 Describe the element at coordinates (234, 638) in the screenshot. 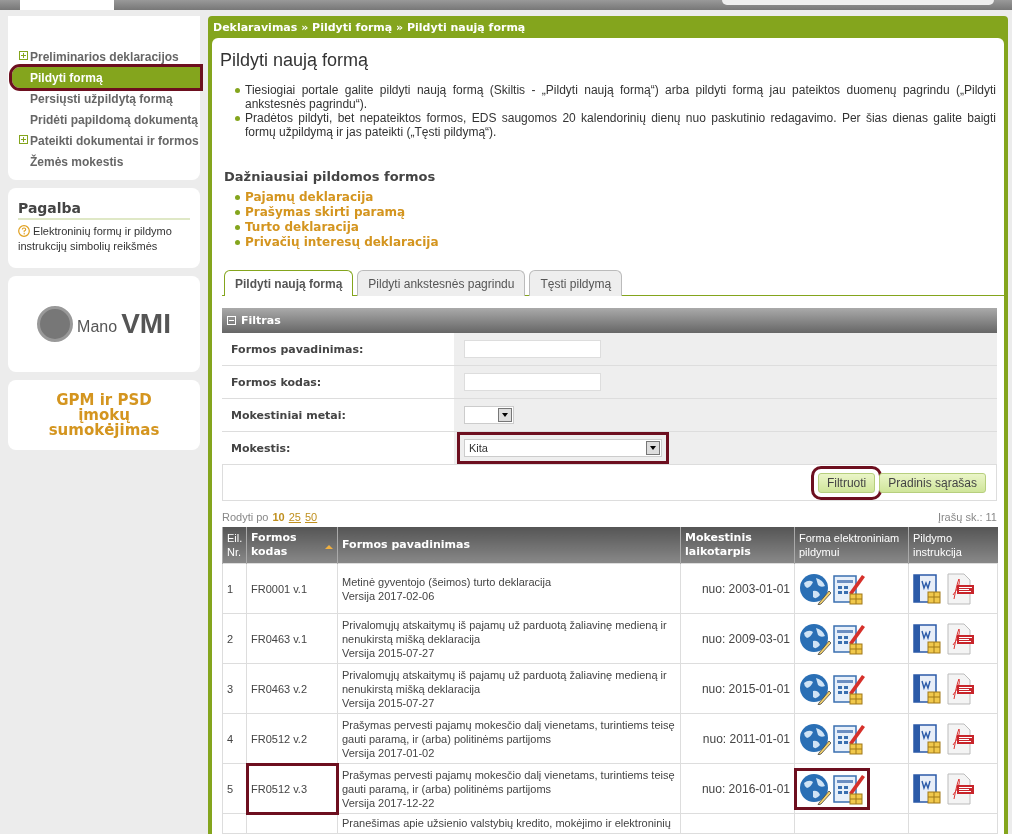

I see `table-cell: 2` at that location.